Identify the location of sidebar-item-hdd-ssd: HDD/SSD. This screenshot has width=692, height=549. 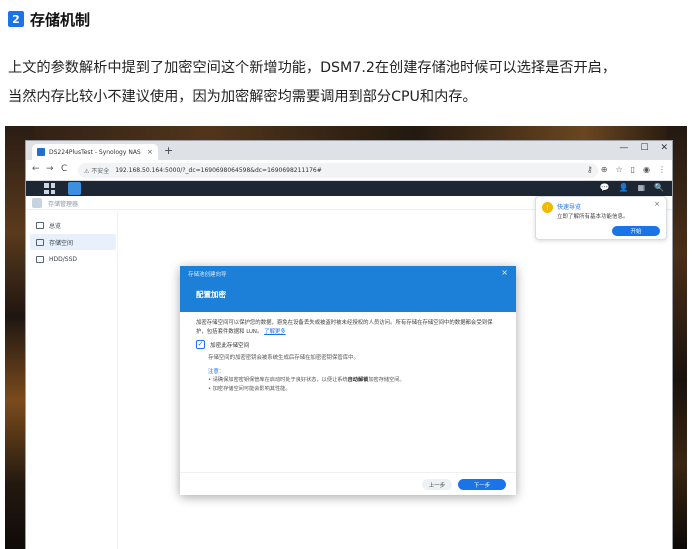
(73, 259).